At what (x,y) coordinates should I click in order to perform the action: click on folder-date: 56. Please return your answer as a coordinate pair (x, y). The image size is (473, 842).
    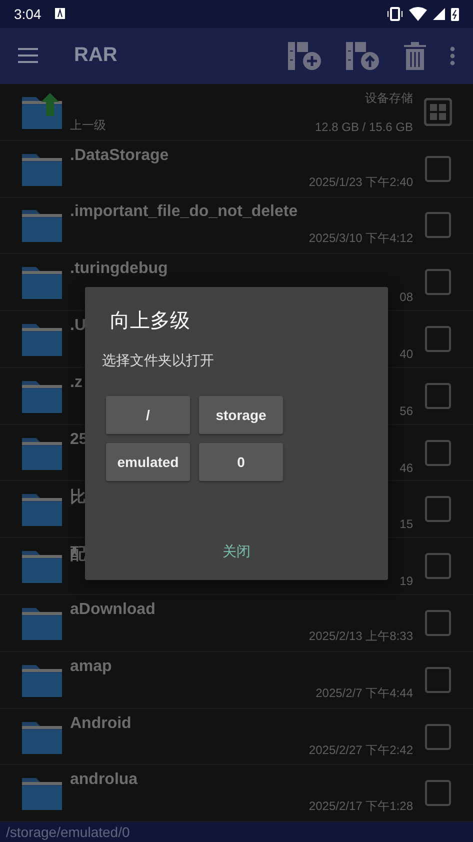
    Looking at the image, I should click on (406, 411).